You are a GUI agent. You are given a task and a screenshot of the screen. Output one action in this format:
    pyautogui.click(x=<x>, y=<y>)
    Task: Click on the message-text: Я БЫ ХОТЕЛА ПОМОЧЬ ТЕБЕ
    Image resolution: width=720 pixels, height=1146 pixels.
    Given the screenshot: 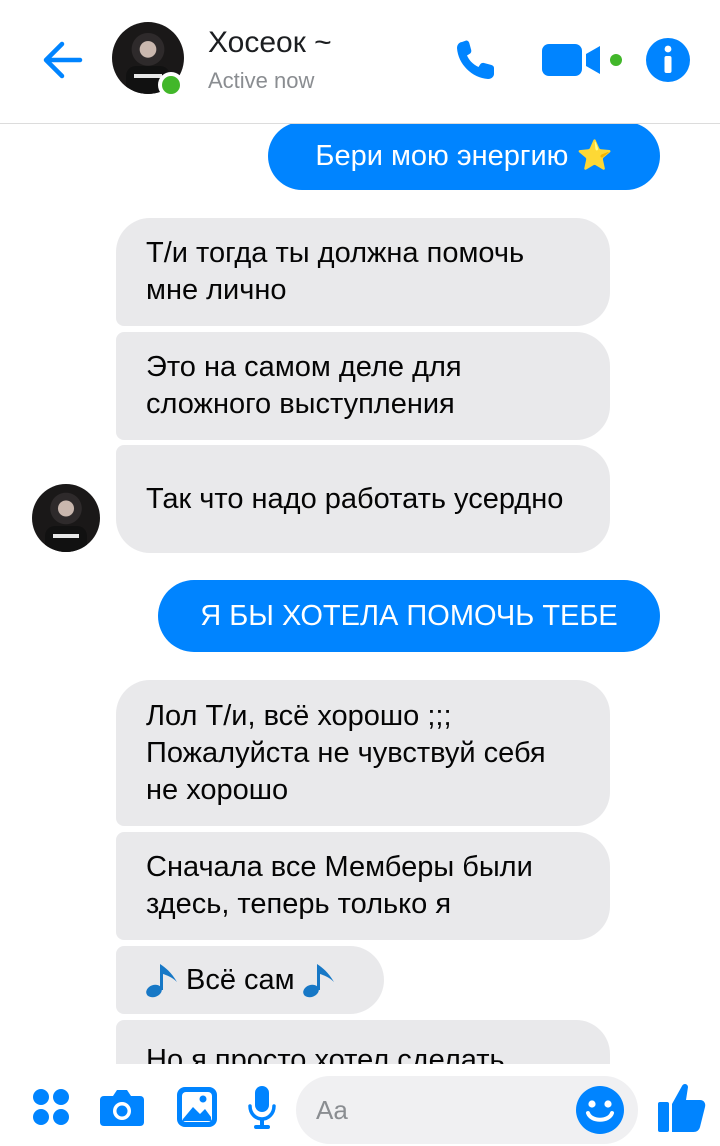 What is the action you would take?
    pyautogui.click(x=409, y=615)
    